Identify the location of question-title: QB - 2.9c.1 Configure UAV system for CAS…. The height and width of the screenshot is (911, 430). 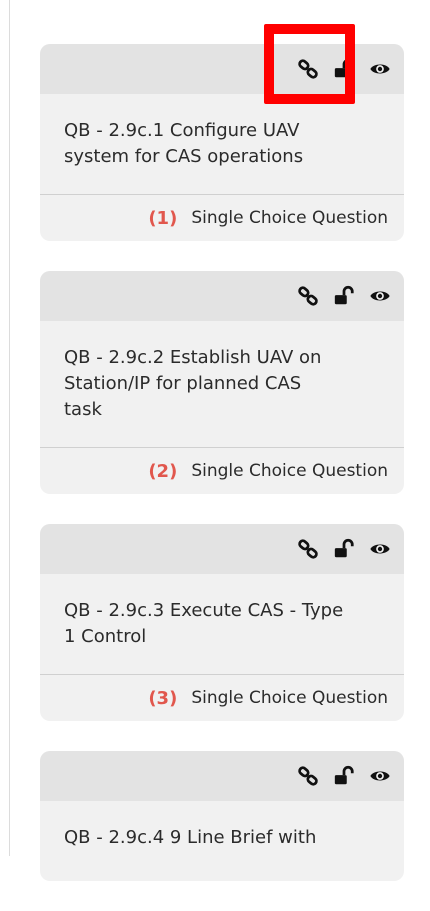
(204, 156).